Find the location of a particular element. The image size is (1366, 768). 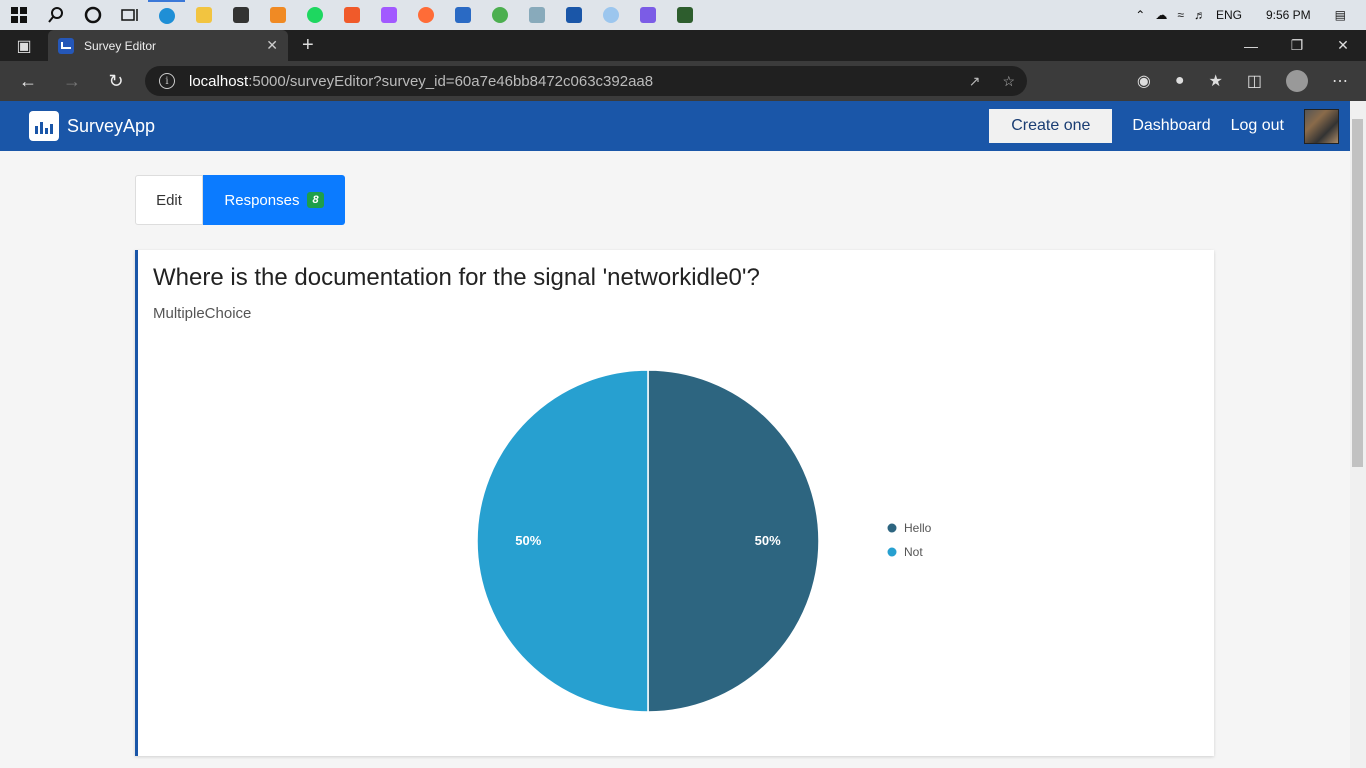

browser-tab-strip: ▣ Survey Editor ✕ + — ❐ ✕ is located at coordinates (683, 45).